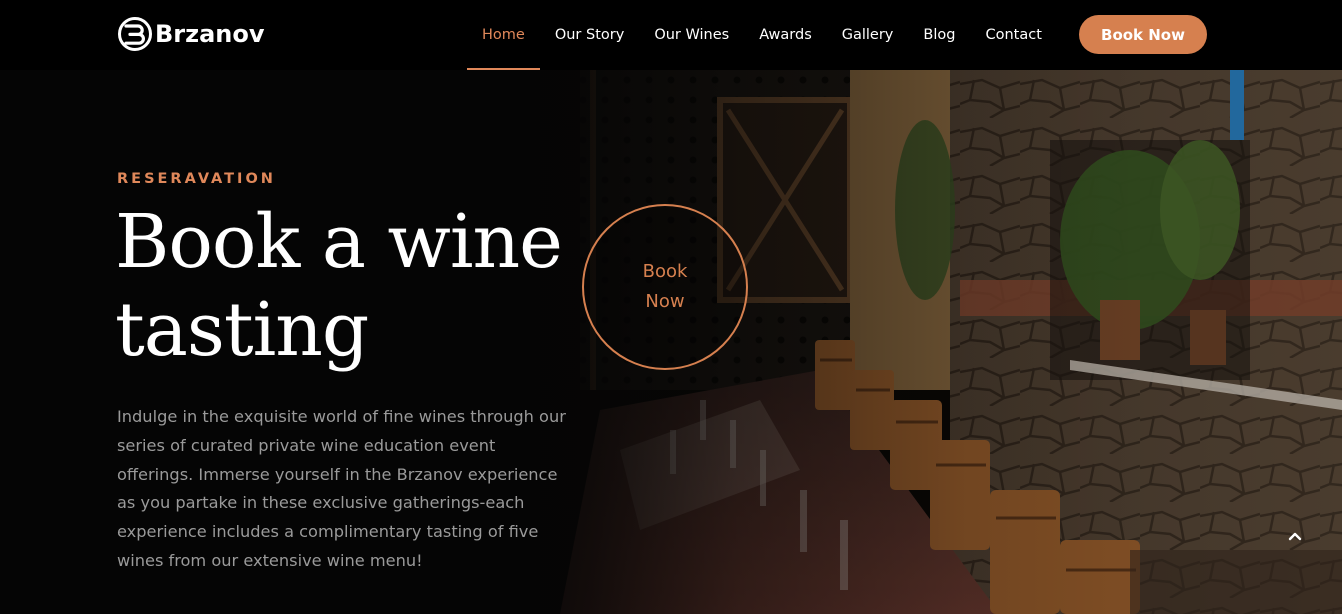 This screenshot has height=614, width=1342. What do you see at coordinates (339, 286) in the screenshot?
I see `hero-title: Book a wine tasting` at bounding box center [339, 286].